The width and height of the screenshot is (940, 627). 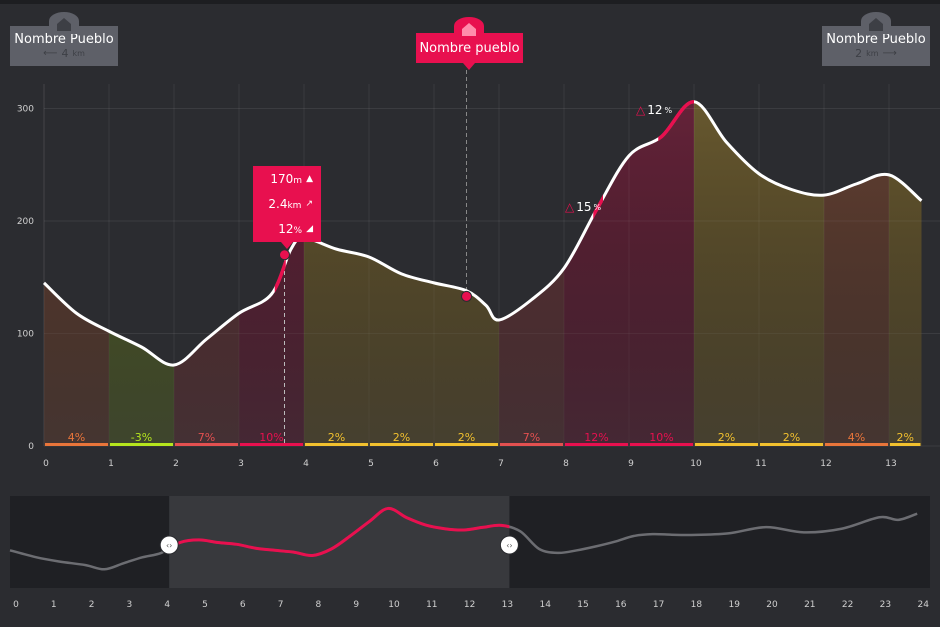 What do you see at coordinates (306, 464) in the screenshot?
I see `x-tick-label: 4` at bounding box center [306, 464].